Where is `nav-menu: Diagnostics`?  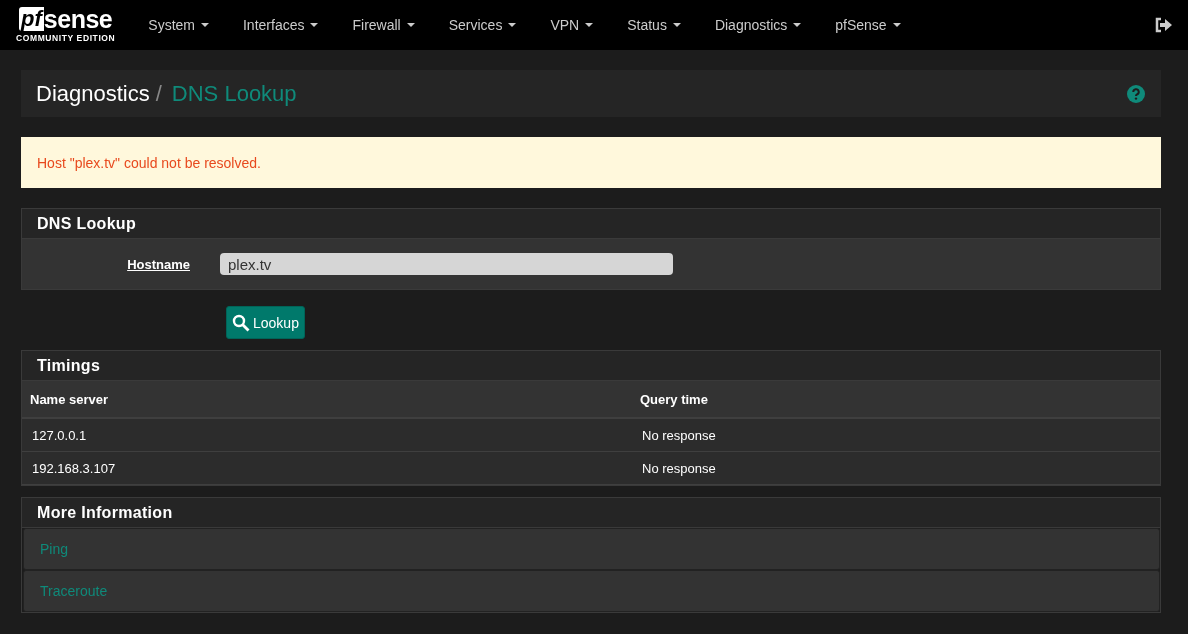 nav-menu: Diagnostics is located at coordinates (758, 25).